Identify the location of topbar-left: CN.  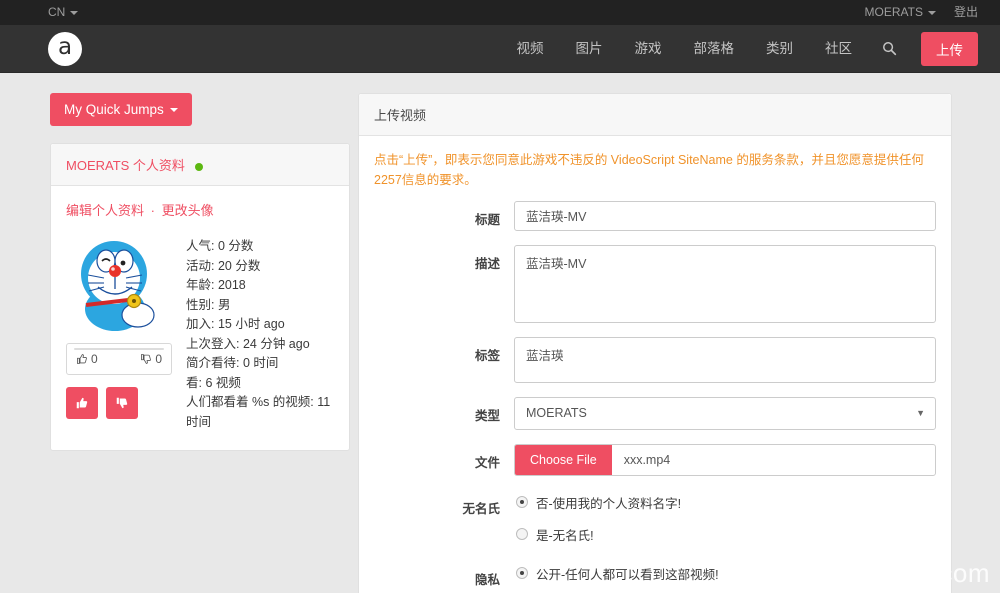
(63, 12).